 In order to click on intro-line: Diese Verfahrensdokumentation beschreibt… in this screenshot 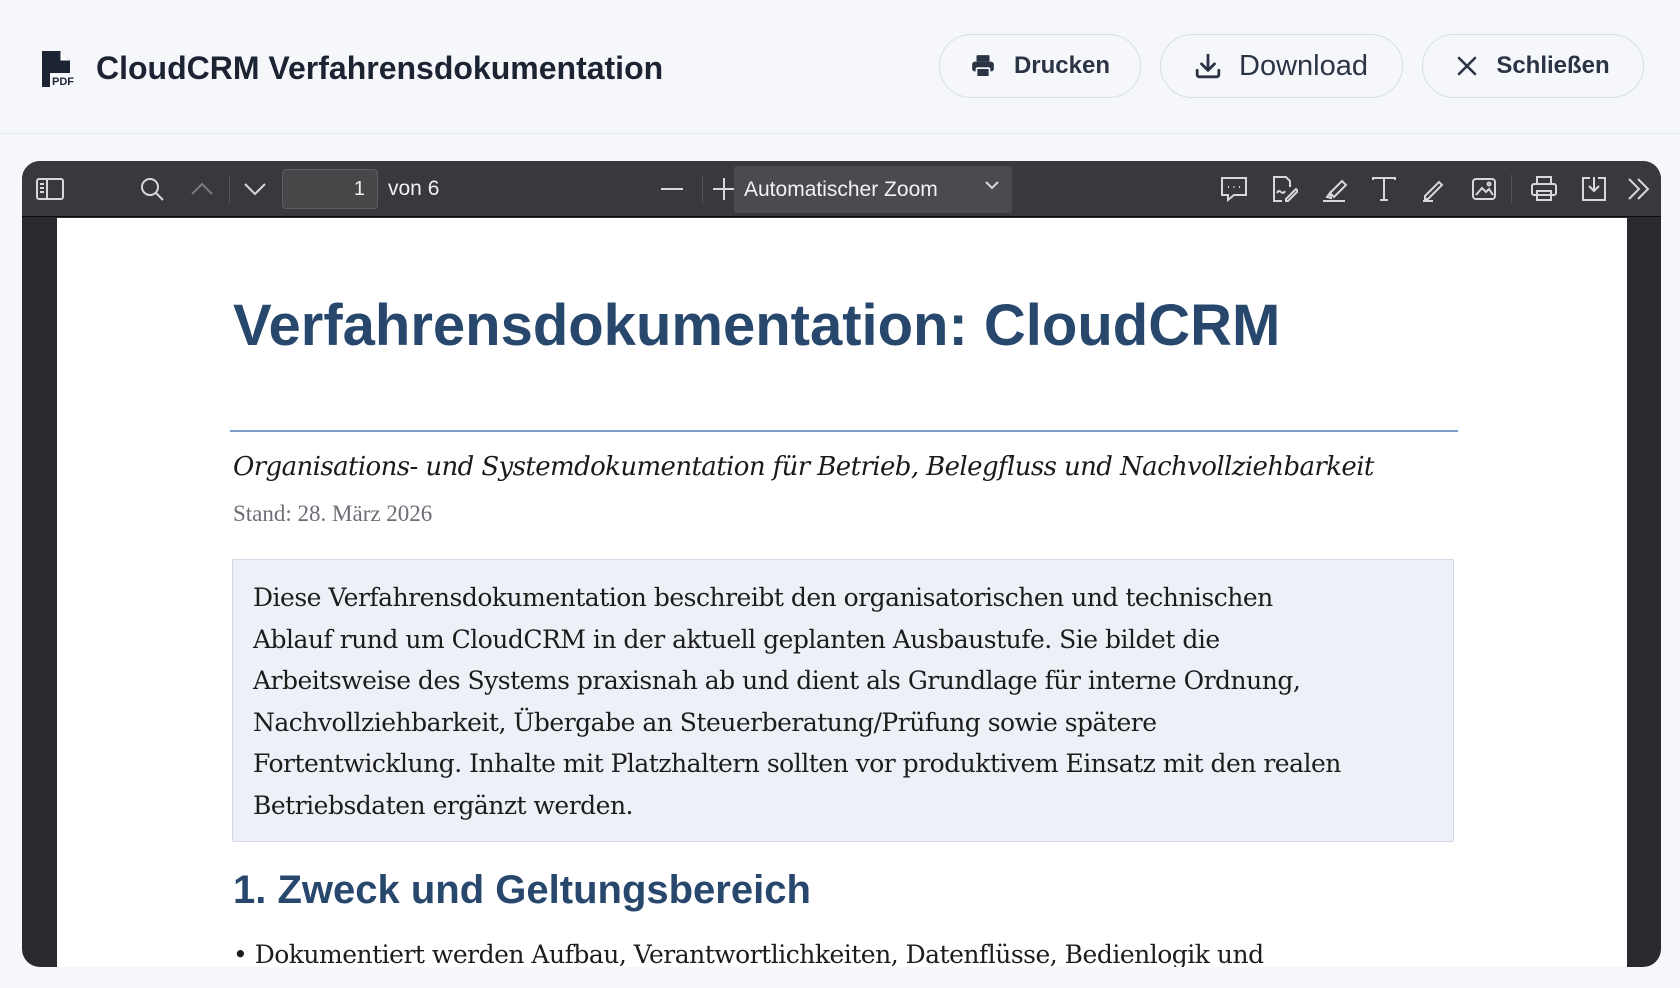, I will do `click(763, 597)`.